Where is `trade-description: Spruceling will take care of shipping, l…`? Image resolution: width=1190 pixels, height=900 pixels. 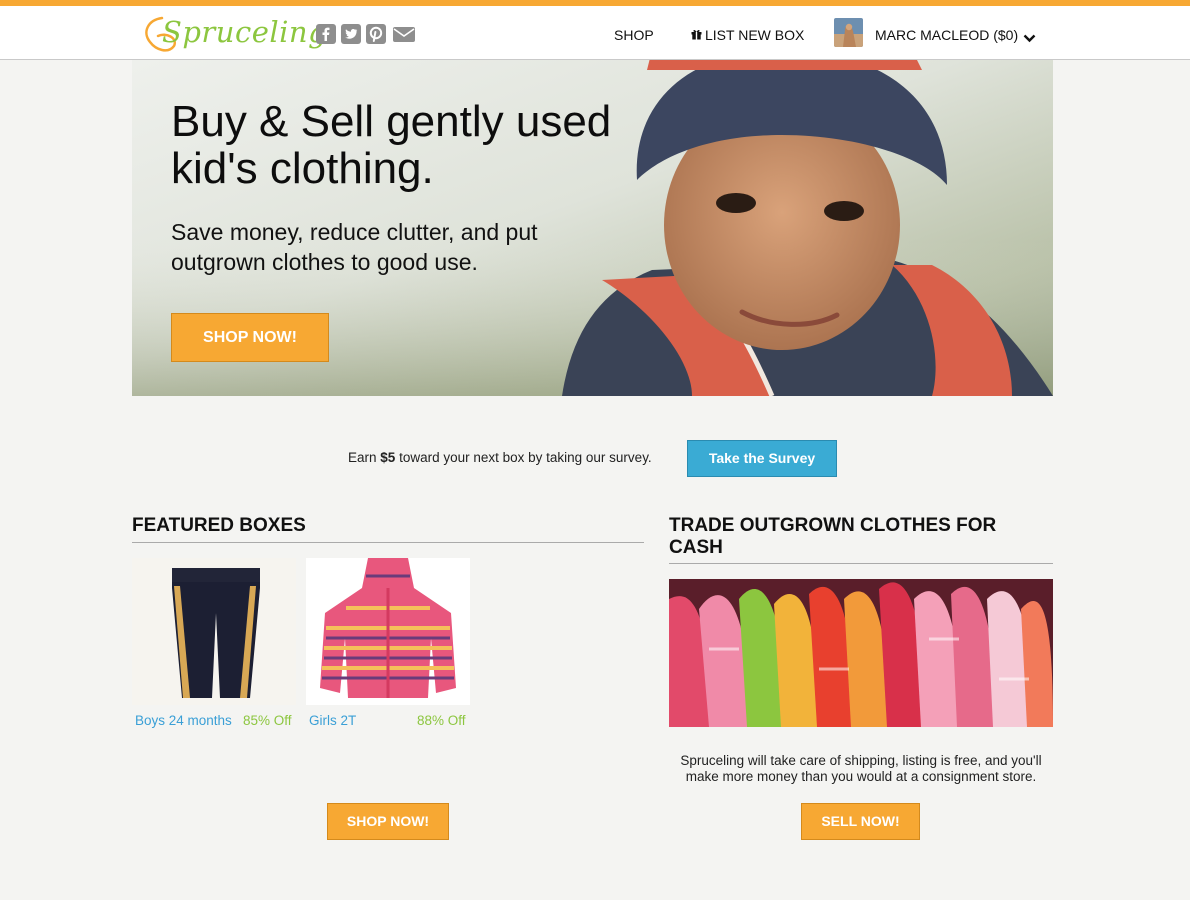 trade-description: Spruceling will take care of shipping, l… is located at coordinates (861, 768).